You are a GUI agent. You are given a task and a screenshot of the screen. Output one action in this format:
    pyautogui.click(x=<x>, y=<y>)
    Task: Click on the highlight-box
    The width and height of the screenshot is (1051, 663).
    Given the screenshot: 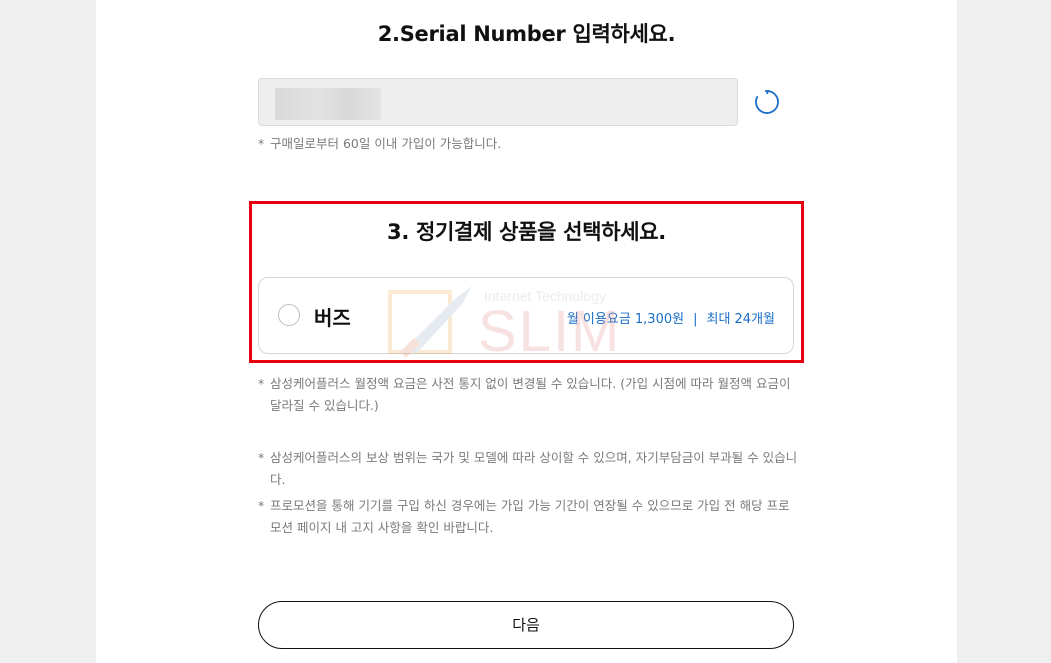 What is the action you would take?
    pyautogui.click(x=526, y=282)
    